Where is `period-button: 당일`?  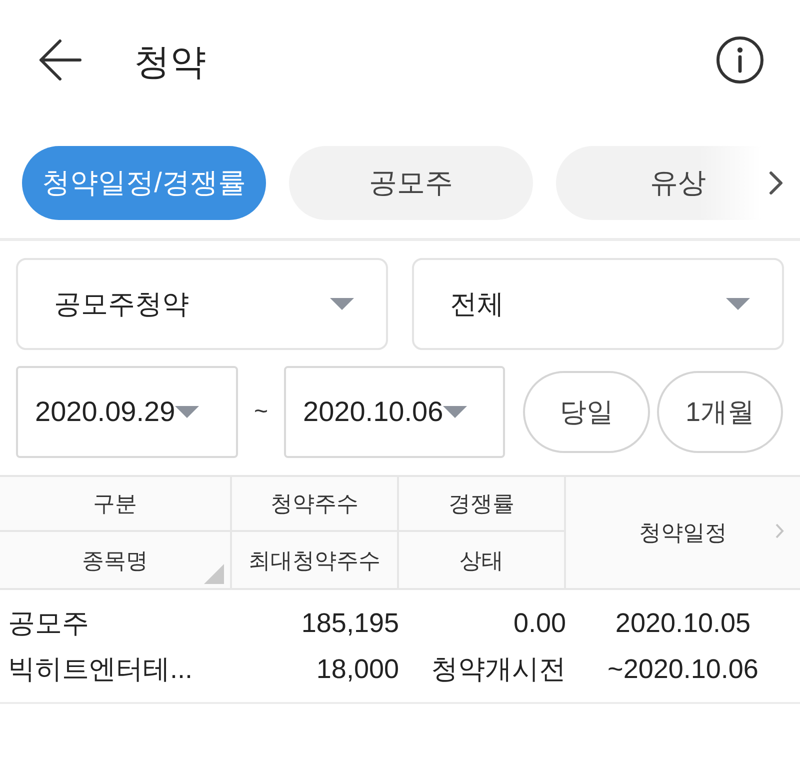 period-button: 당일 is located at coordinates (586, 412).